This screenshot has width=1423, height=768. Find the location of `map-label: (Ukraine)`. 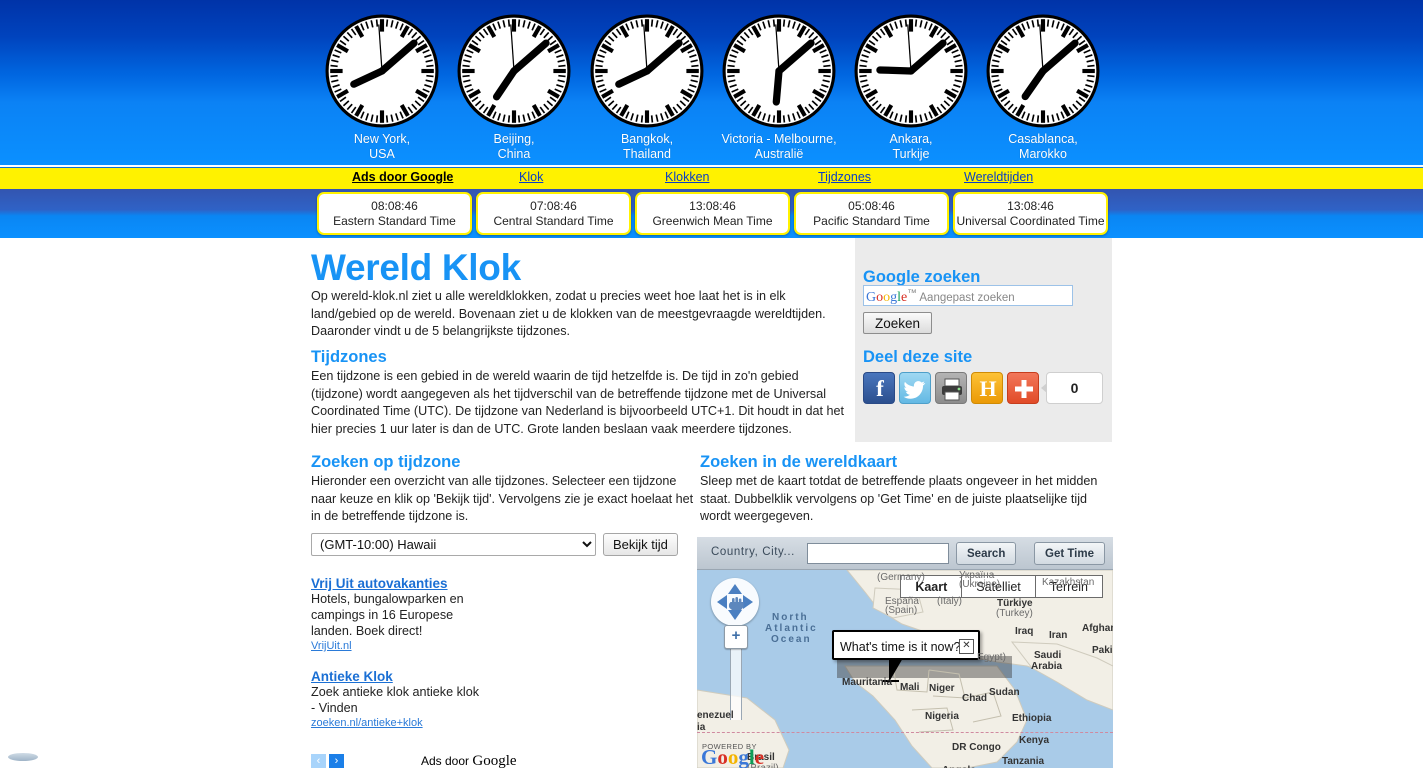

map-label: (Ukraine) is located at coordinates (980, 584).